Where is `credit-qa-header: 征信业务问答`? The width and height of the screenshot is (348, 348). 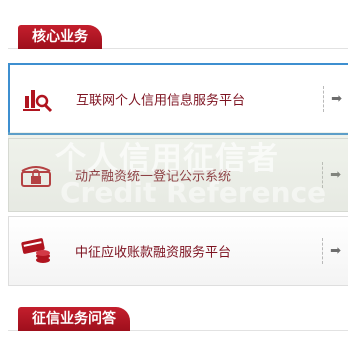 credit-qa-header: 征信业务问答 is located at coordinates (178, 317).